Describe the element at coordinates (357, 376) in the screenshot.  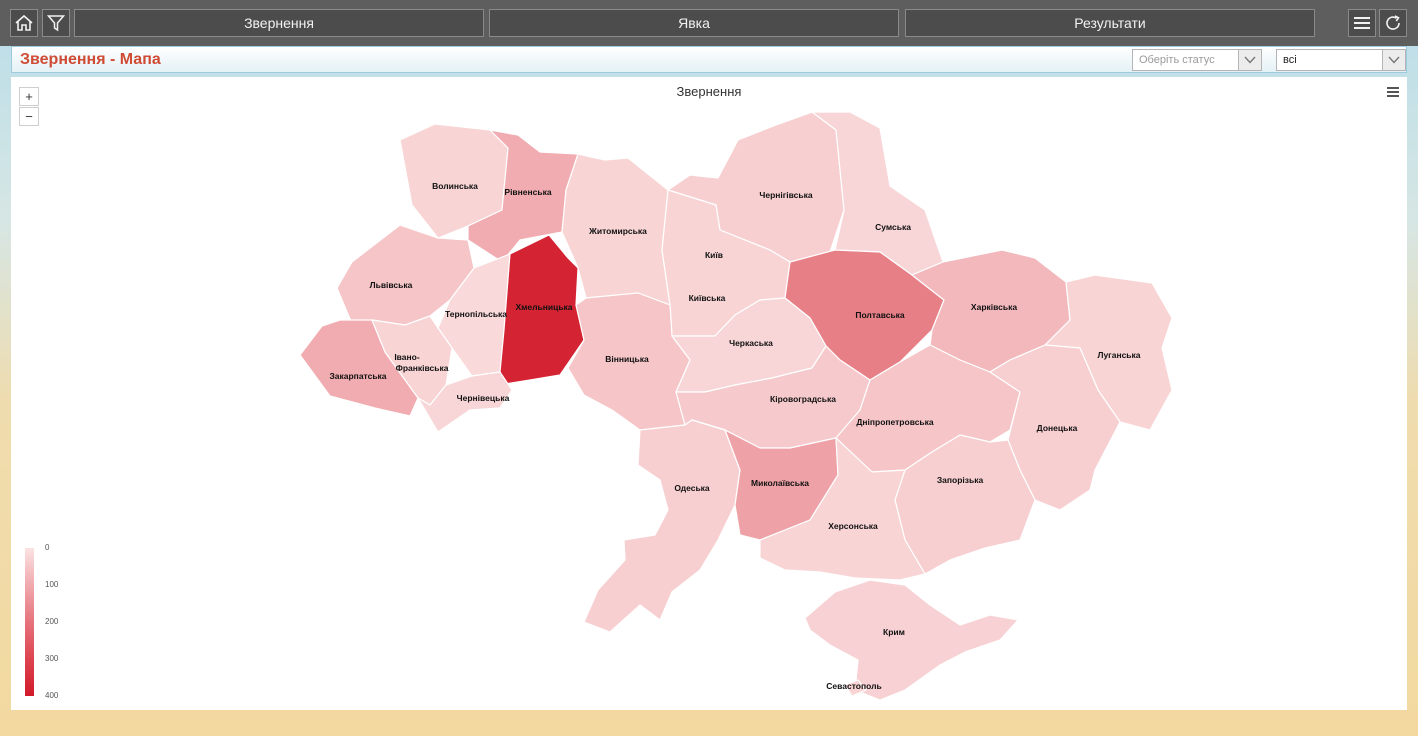
I see `region-label: Закарпатська` at that location.